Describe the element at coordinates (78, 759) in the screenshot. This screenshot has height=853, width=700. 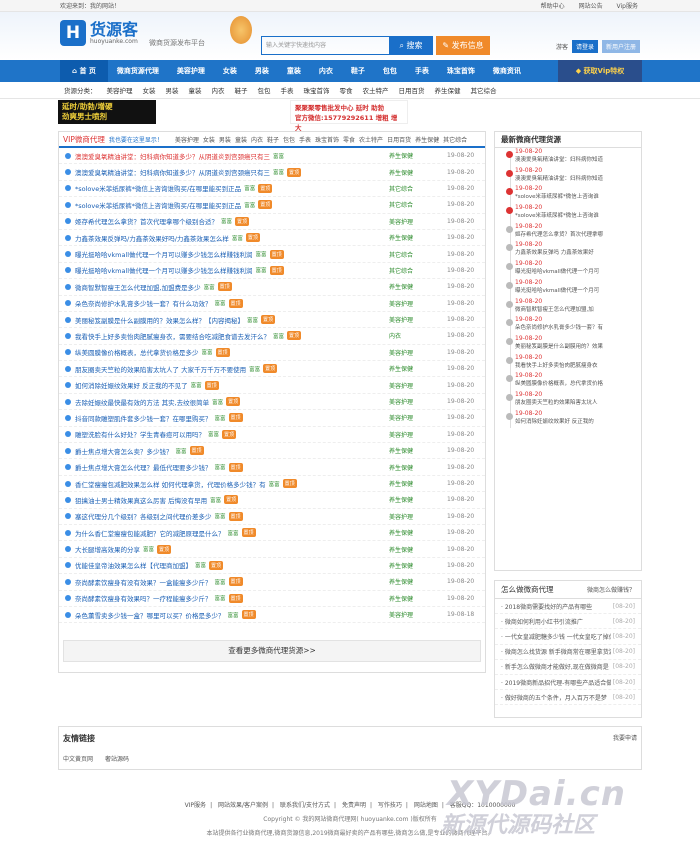
I see `friend-link: 中文黄页网` at that location.